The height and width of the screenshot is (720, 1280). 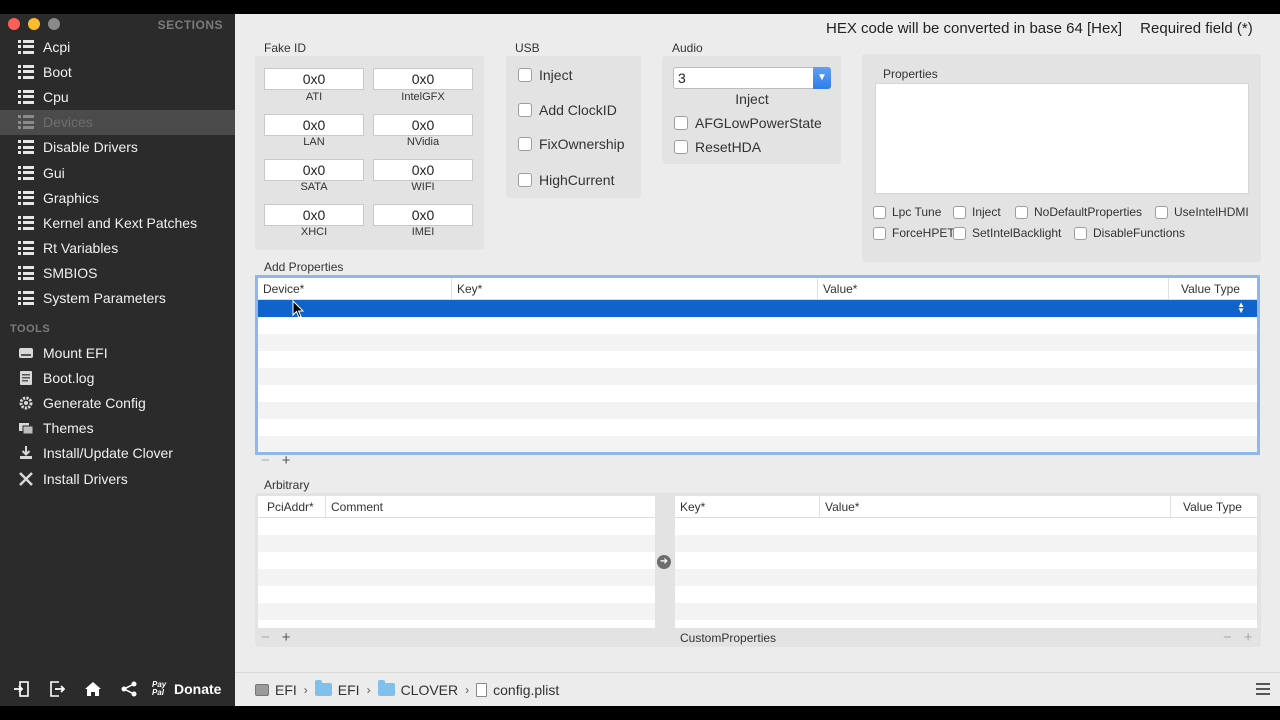 I want to click on usb-fixownership-checkbox: FixOwnership, so click(x=571, y=144).